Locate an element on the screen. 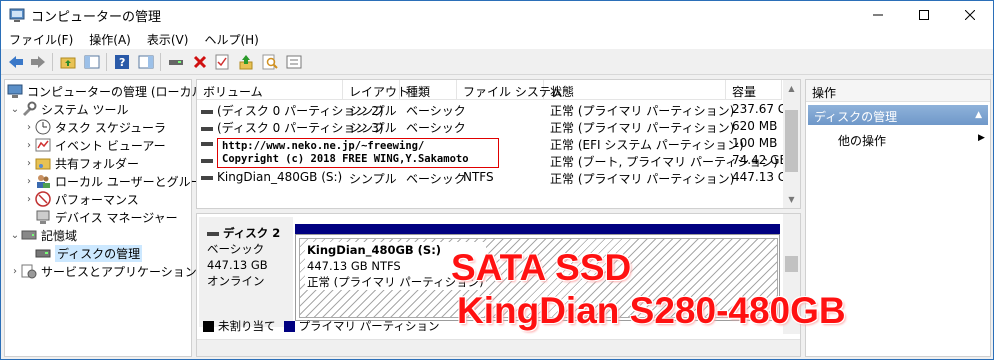 The width and height of the screenshot is (994, 360). legend: 未割り当て プライマリ パーティション is located at coordinates (321, 326).